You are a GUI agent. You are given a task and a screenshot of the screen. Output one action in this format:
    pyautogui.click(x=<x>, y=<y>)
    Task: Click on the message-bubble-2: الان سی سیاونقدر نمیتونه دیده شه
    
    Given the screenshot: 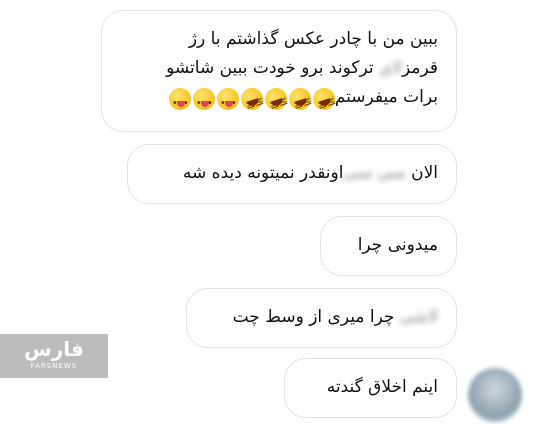 What is the action you would take?
    pyautogui.click(x=292, y=174)
    